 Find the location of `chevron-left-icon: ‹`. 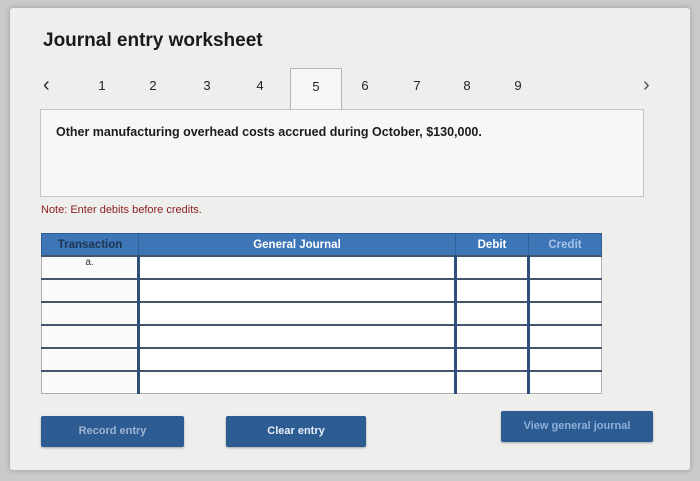

chevron-left-icon: ‹ is located at coordinates (46, 85).